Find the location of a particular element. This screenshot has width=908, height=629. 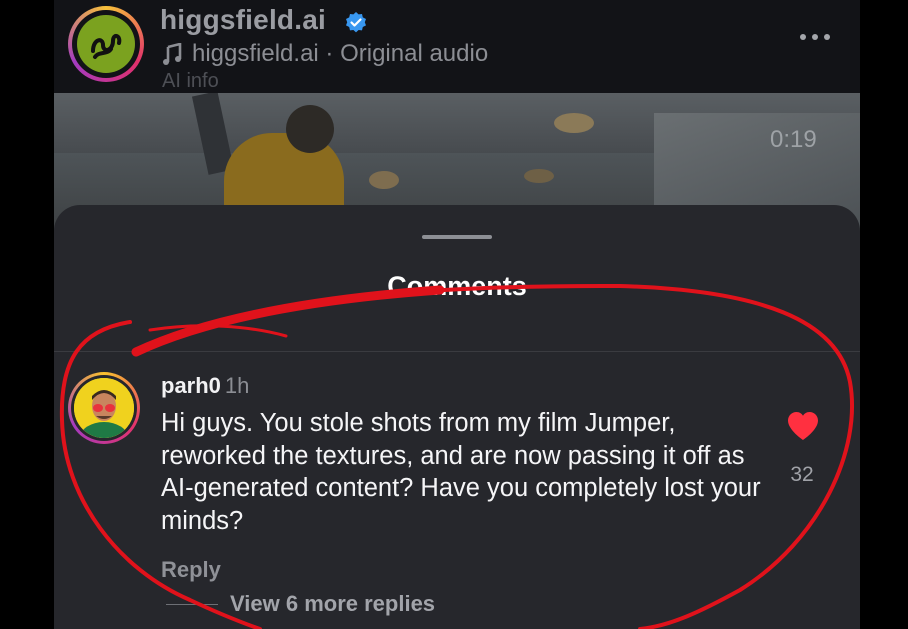

comment-header: parh0 1h is located at coordinates (205, 386).